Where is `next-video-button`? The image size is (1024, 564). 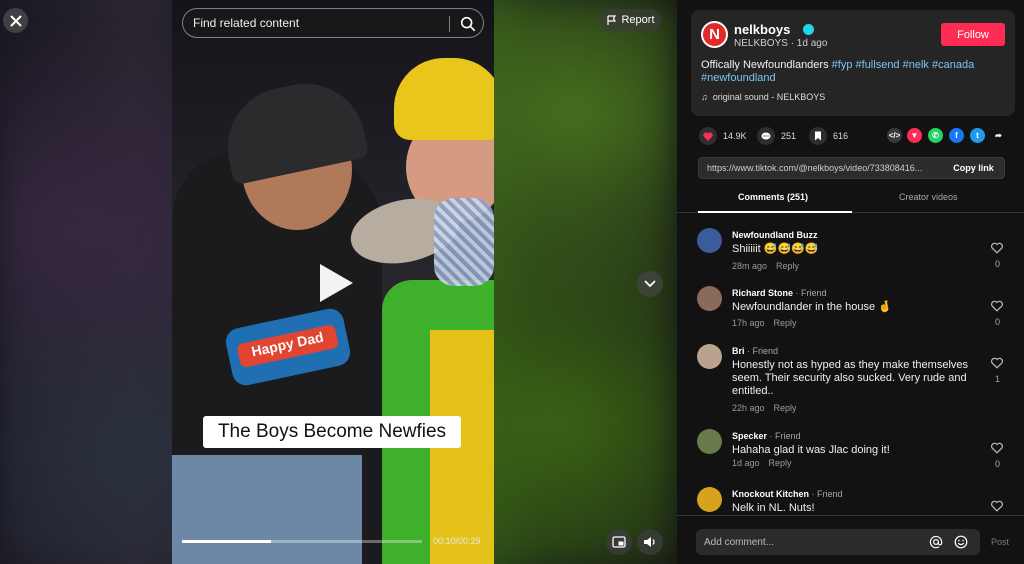
next-video-button is located at coordinates (650, 284).